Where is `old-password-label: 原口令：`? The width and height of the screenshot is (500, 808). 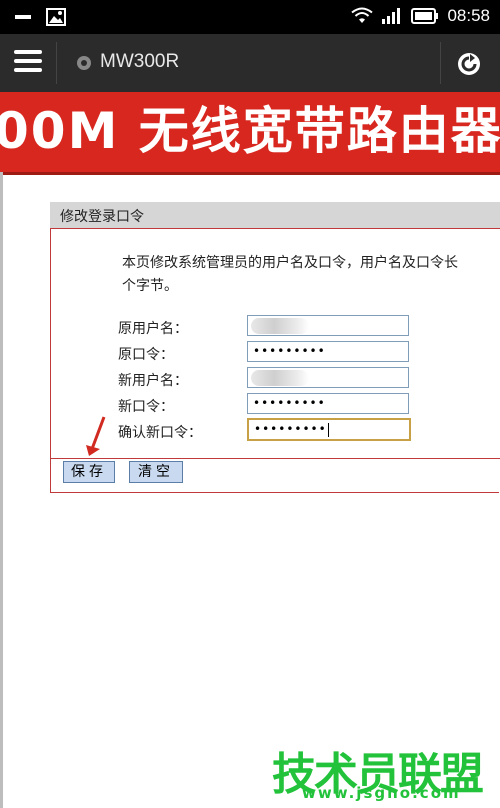 old-password-label: 原口令： is located at coordinates (146, 355).